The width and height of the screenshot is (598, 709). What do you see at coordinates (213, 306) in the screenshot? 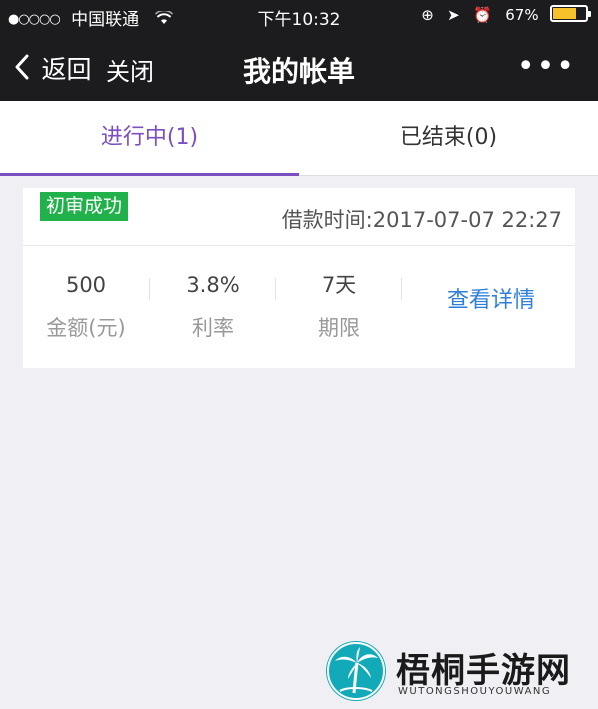
I see `stat-rate: 3.8% 利率` at bounding box center [213, 306].